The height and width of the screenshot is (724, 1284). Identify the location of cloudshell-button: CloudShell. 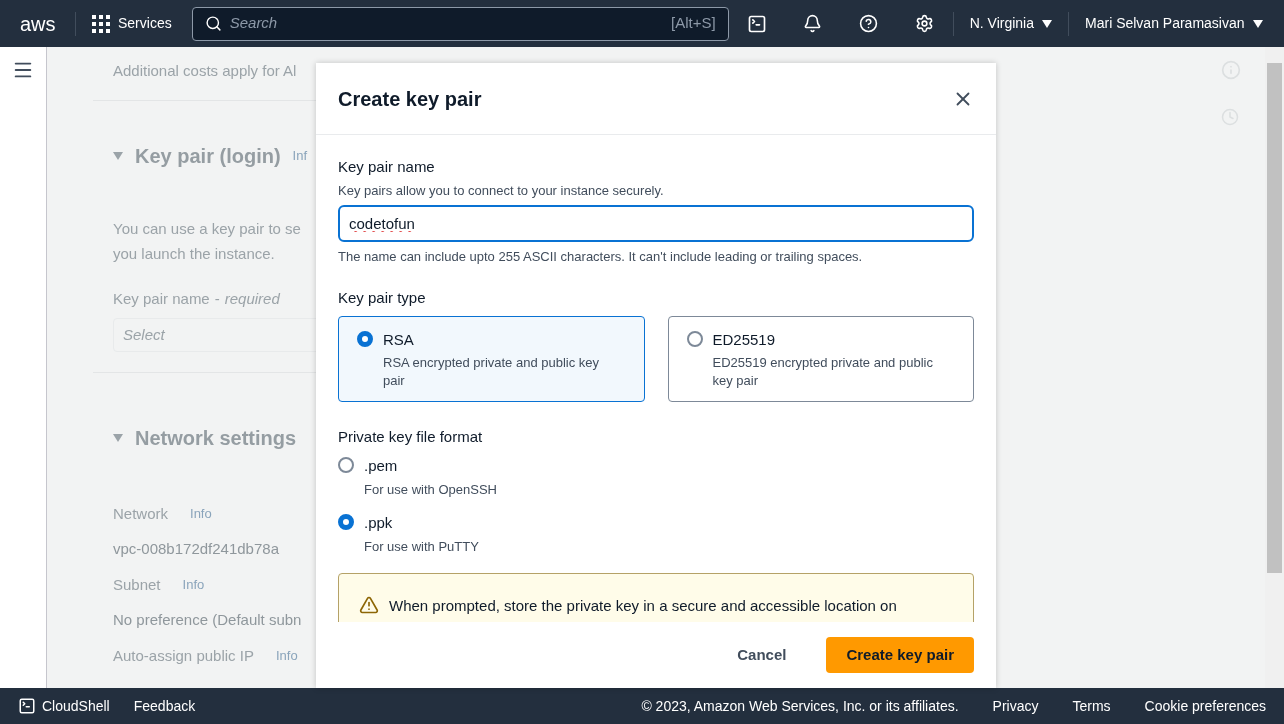
(64, 706).